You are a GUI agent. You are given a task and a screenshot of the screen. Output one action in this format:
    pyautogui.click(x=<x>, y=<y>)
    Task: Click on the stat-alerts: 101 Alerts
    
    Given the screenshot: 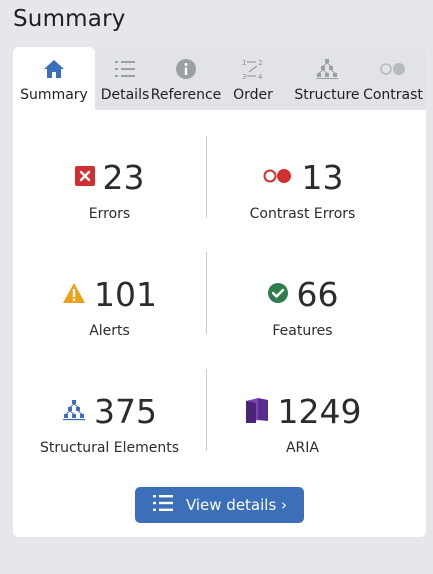 What is the action you would take?
    pyautogui.click(x=109, y=307)
    